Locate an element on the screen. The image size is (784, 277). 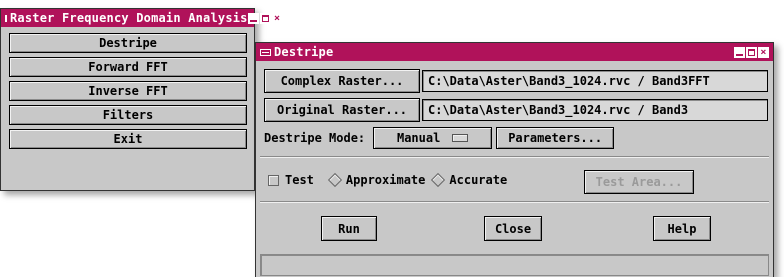
filters-button: Filters is located at coordinates (128, 115).